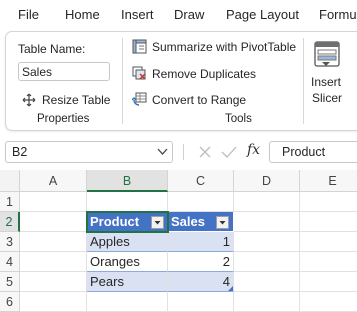 The width and height of the screenshot is (357, 312). I want to click on menu-file: File, so click(28, 14).